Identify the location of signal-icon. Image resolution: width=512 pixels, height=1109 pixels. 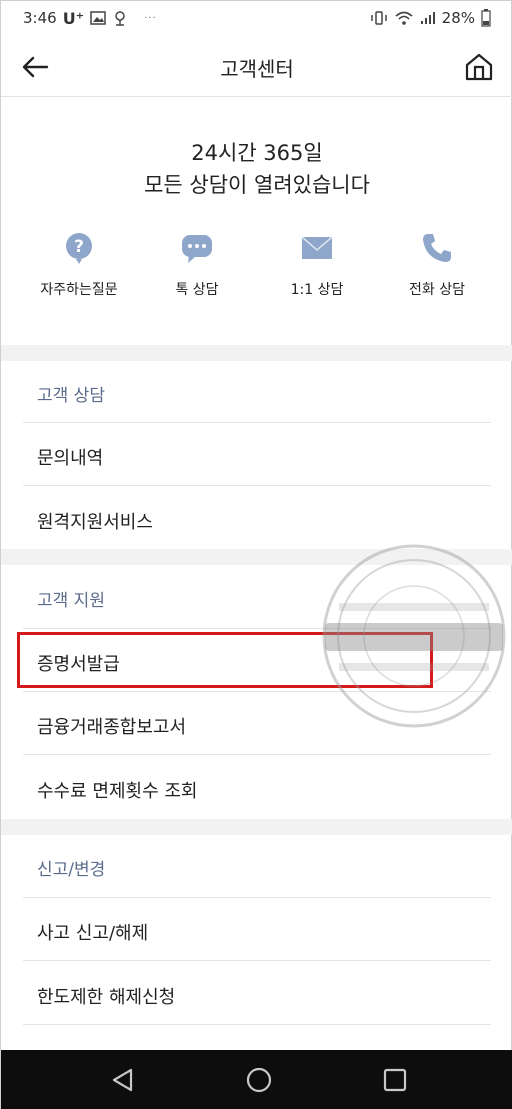
(427, 18).